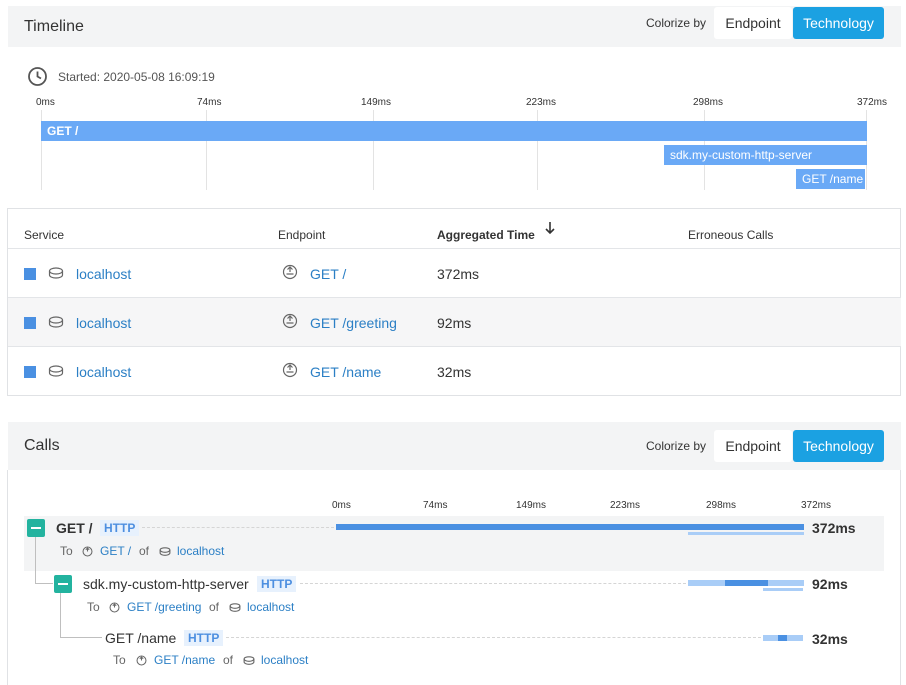 The image size is (906, 685). Describe the element at coordinates (136, 77) in the screenshot. I see `started-timestamp: Started: 2020-05-08 16:09:19` at that location.